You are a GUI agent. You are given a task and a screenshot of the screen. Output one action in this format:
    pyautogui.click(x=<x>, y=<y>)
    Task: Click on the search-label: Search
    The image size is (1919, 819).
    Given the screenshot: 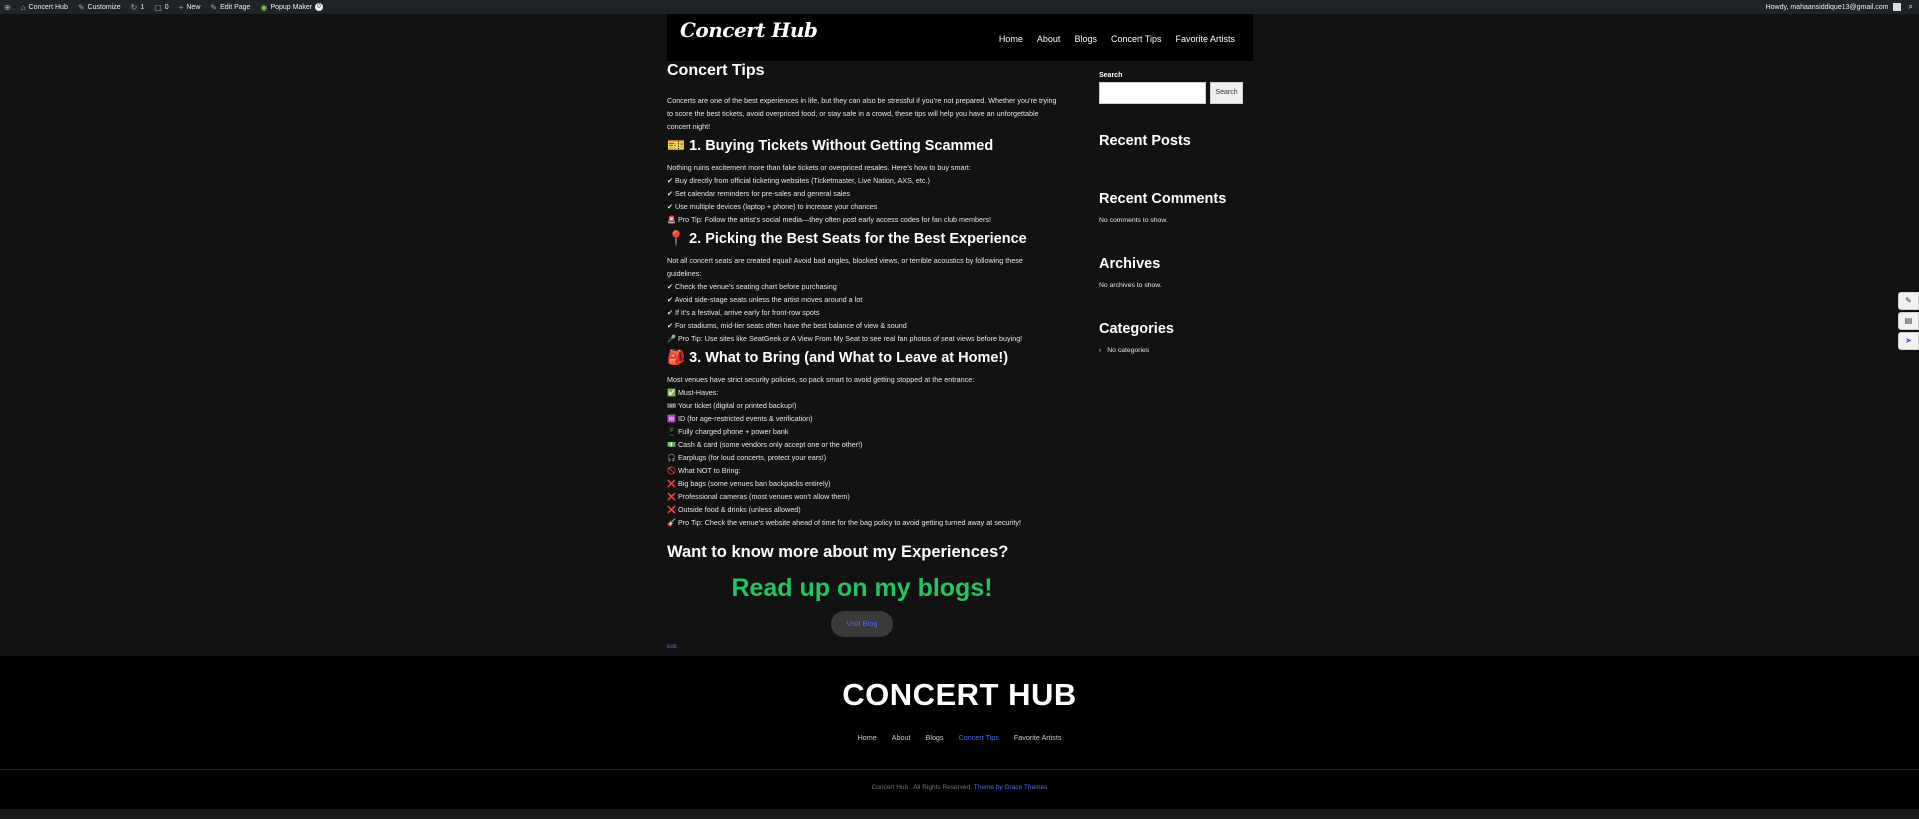 What is the action you would take?
    pyautogui.click(x=1111, y=75)
    